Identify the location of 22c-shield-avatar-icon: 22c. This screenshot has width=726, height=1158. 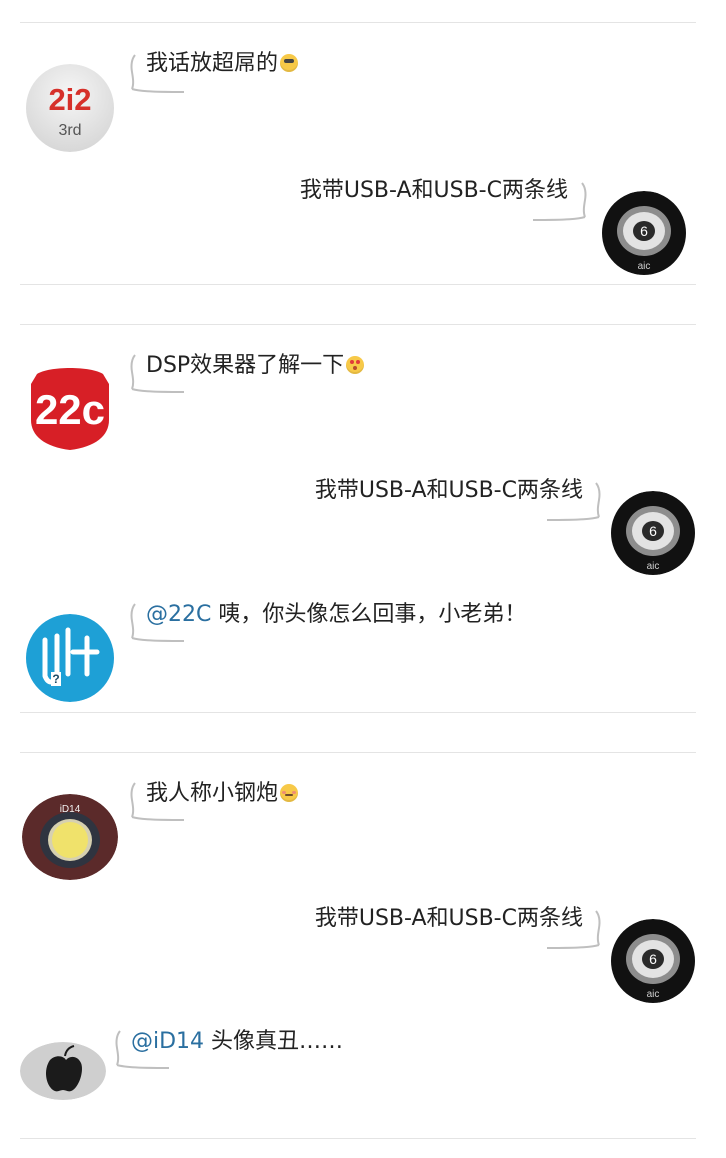
(70, 409).